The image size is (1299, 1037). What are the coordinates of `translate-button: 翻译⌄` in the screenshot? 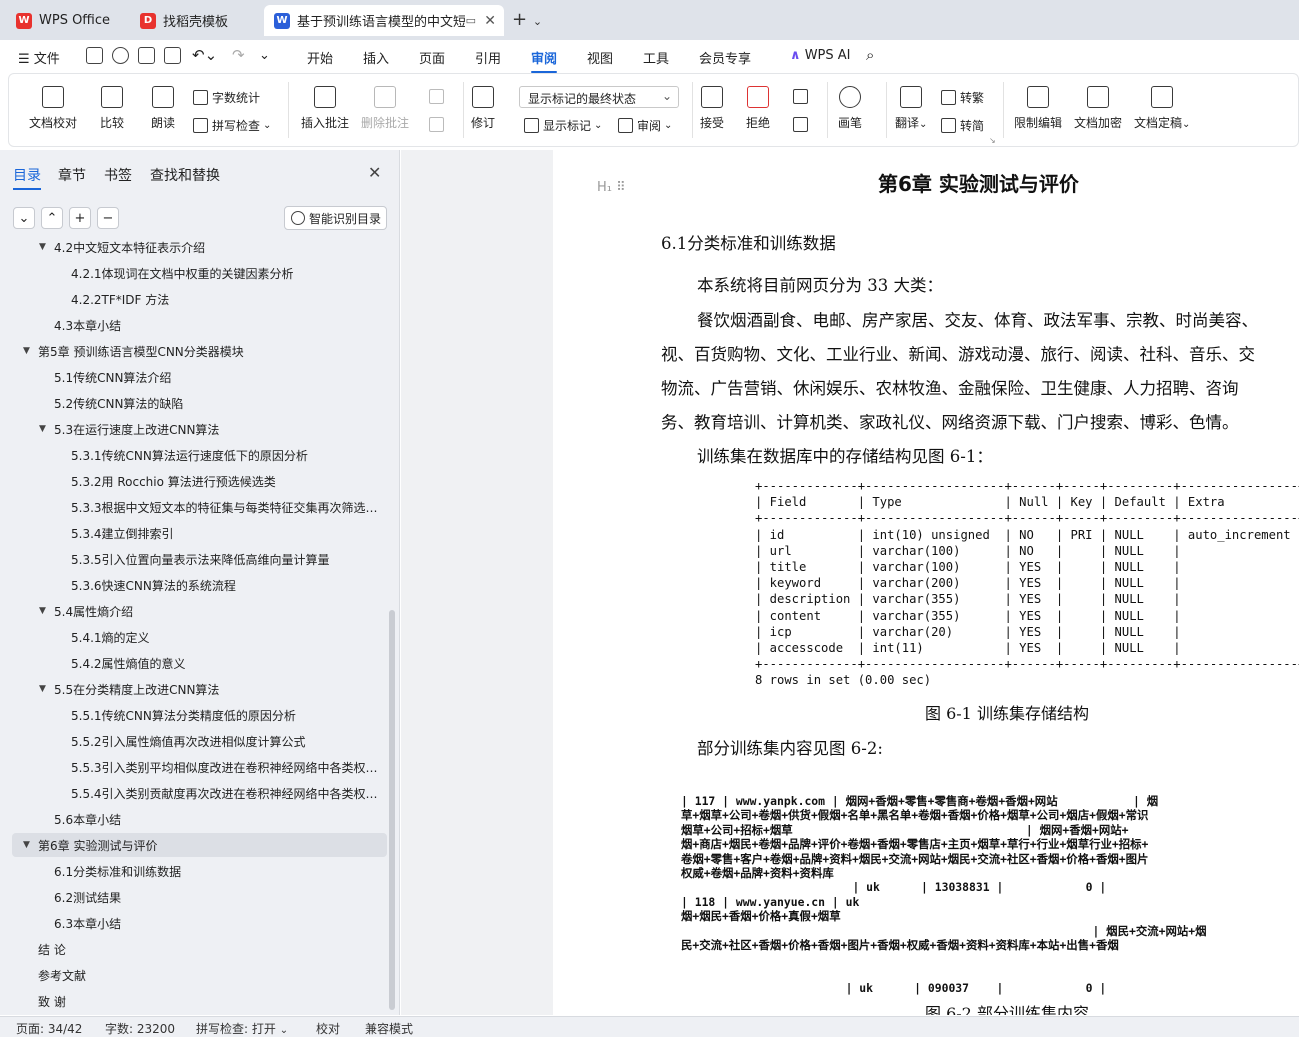 It's located at (911, 108).